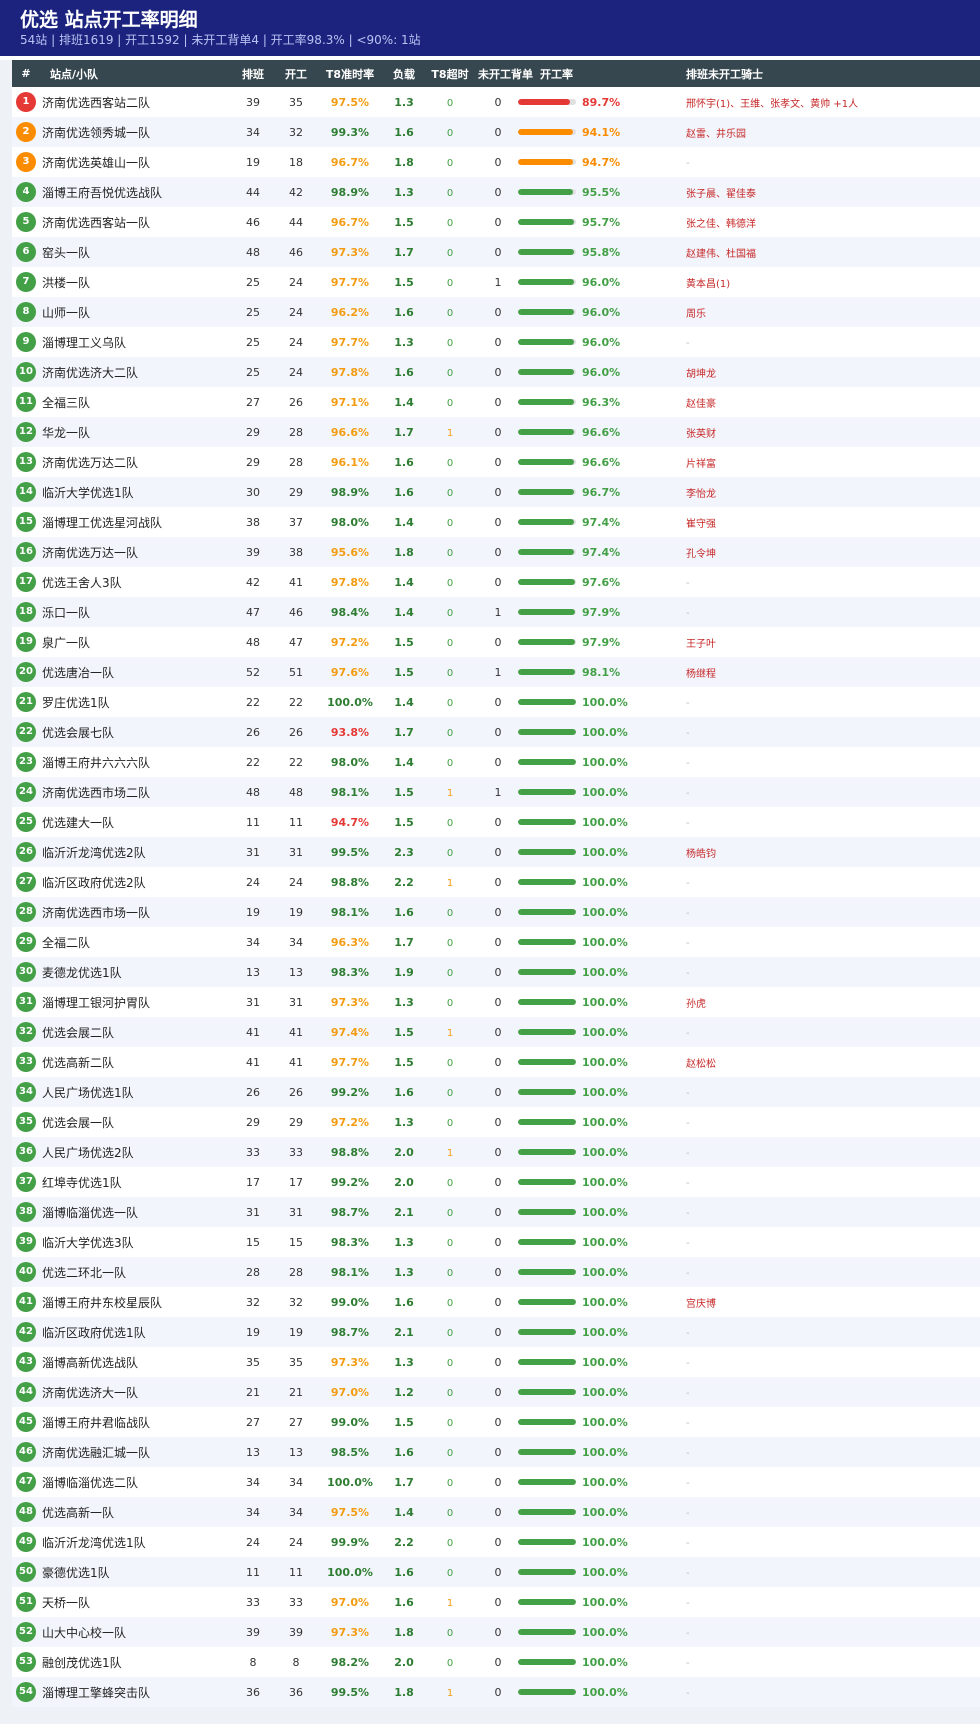  I want to click on col-header-t8-timeout: T8超时, so click(450, 73).